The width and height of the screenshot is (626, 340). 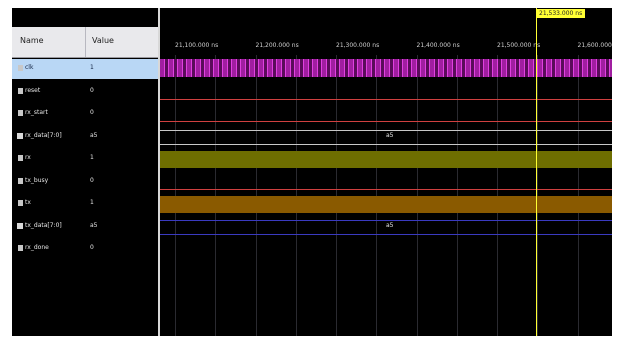 What do you see at coordinates (85, 204) in the screenshot?
I see `signal-row: tx 1` at bounding box center [85, 204].